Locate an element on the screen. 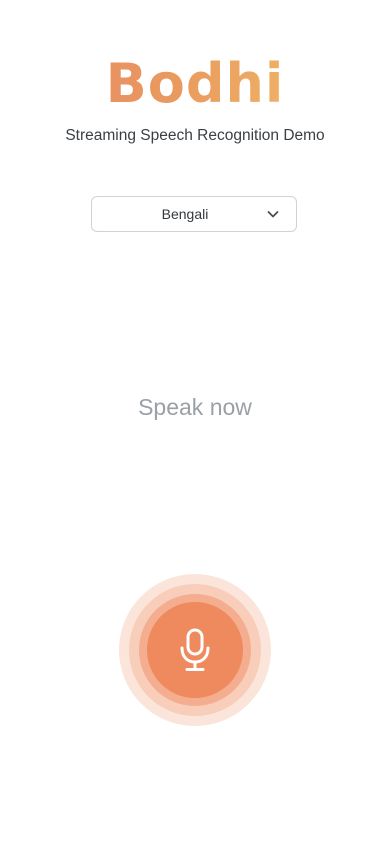  mic-control is located at coordinates (195, 650).